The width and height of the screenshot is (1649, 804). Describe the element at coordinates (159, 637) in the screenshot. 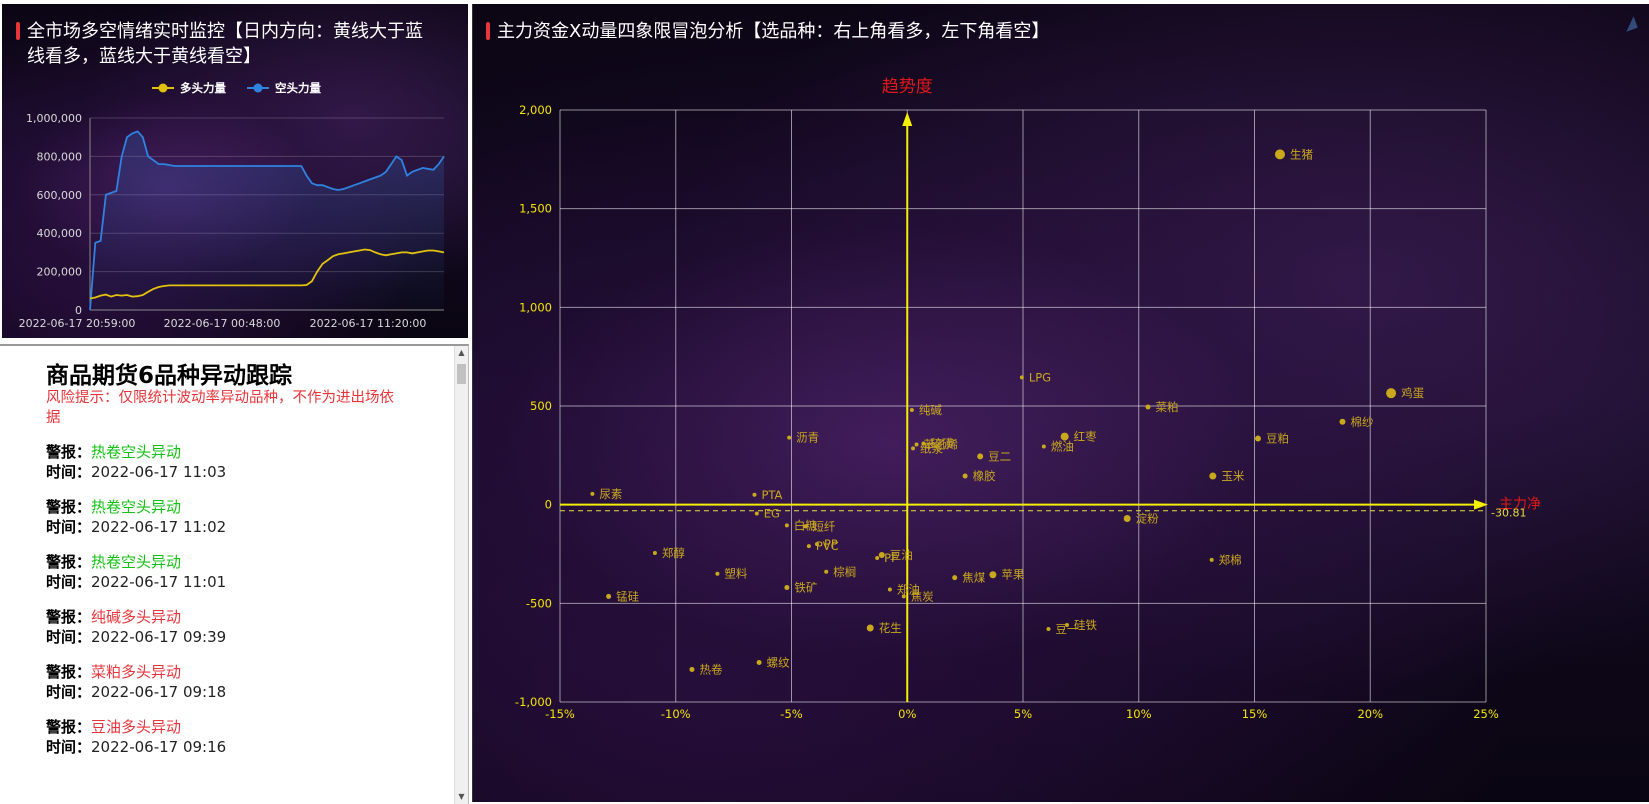

I see `alert-time: 2022-06-17 09:39` at that location.